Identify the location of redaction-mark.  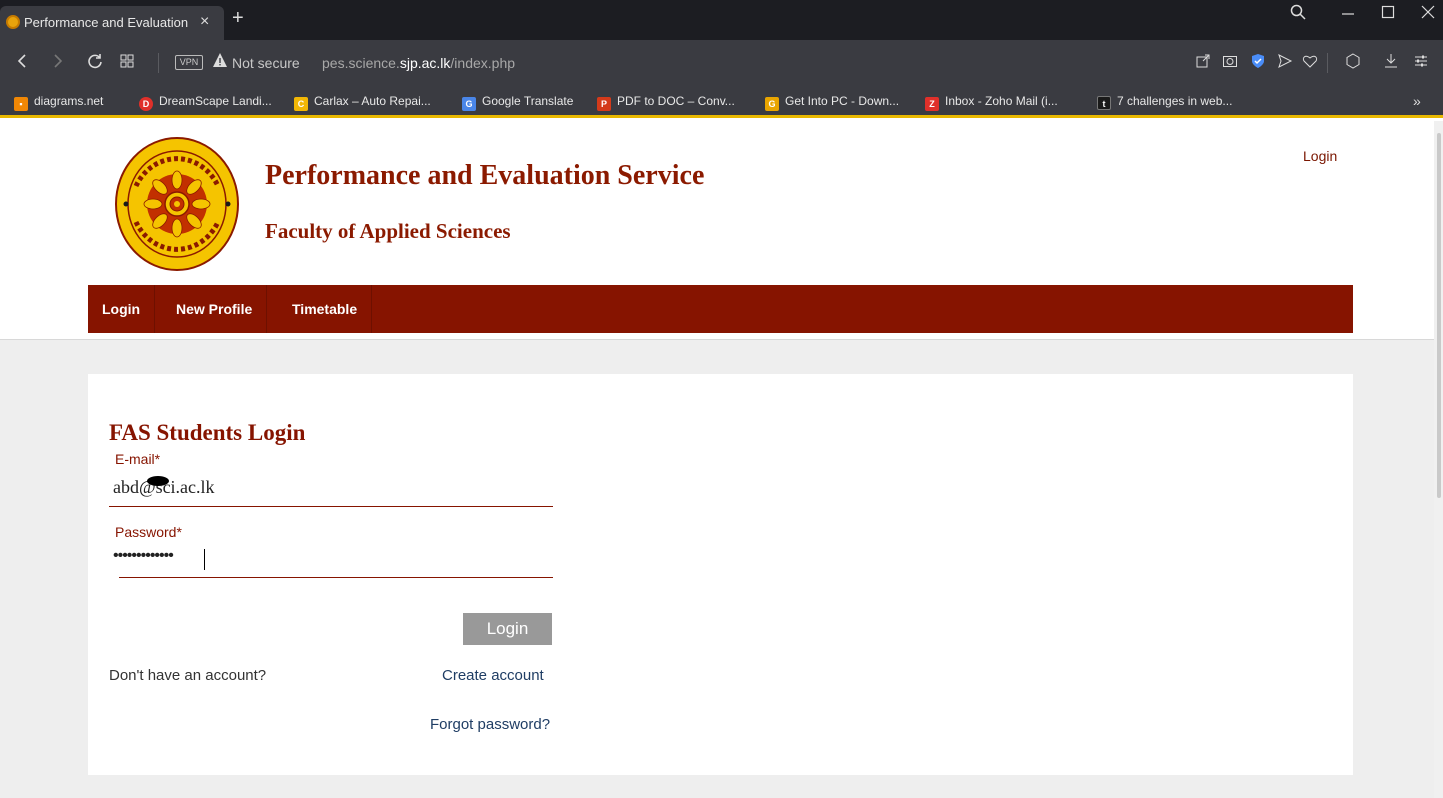
(158, 481).